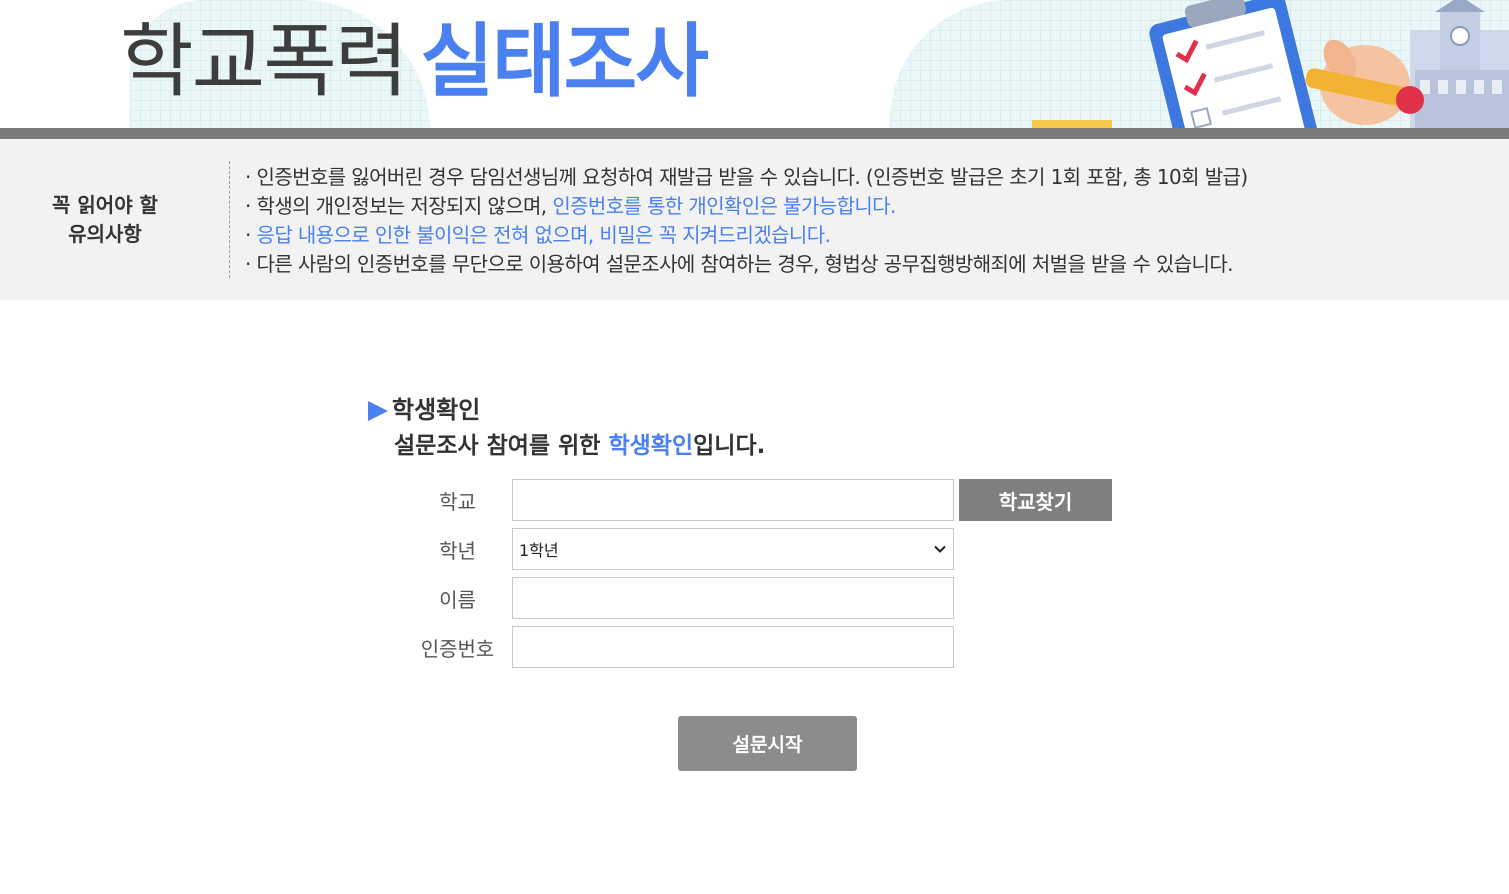  What do you see at coordinates (436, 410) in the screenshot?
I see `section-title: 학생확인` at bounding box center [436, 410].